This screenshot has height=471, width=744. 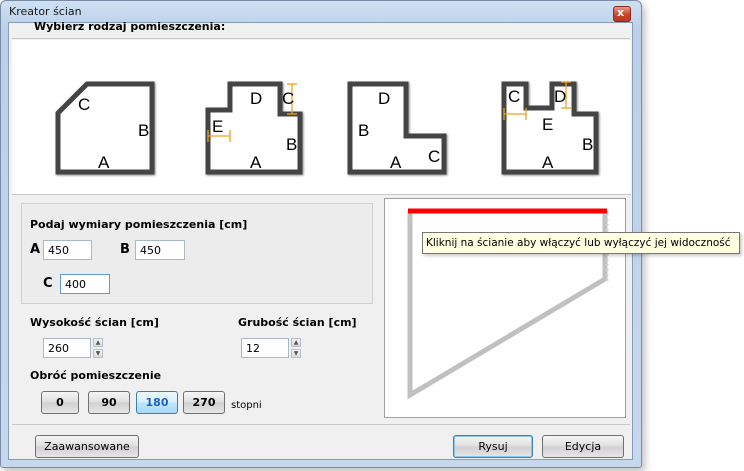 I want to click on rotate-180-button: 180, so click(x=157, y=402).